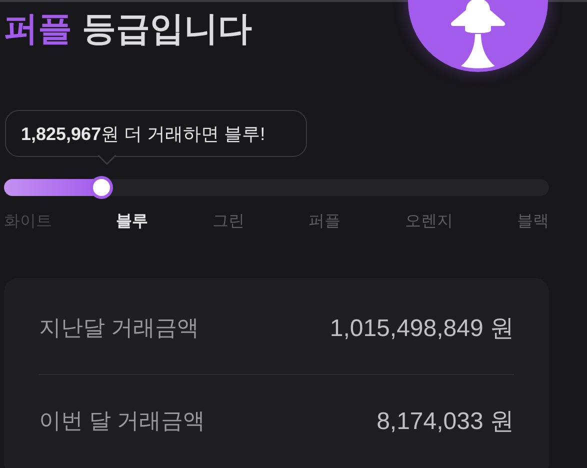 This screenshot has width=587, height=468. Describe the element at coordinates (143, 134) in the screenshot. I see `tooltip-text: 1,825,967원 더 거래하면 블루!` at that location.